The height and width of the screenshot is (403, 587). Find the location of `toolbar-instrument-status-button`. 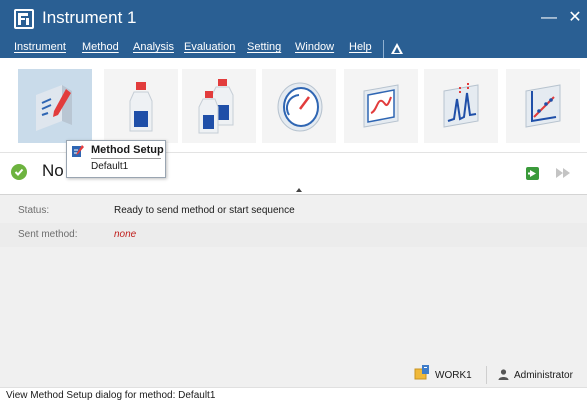

toolbar-instrument-status-button is located at coordinates (299, 106).